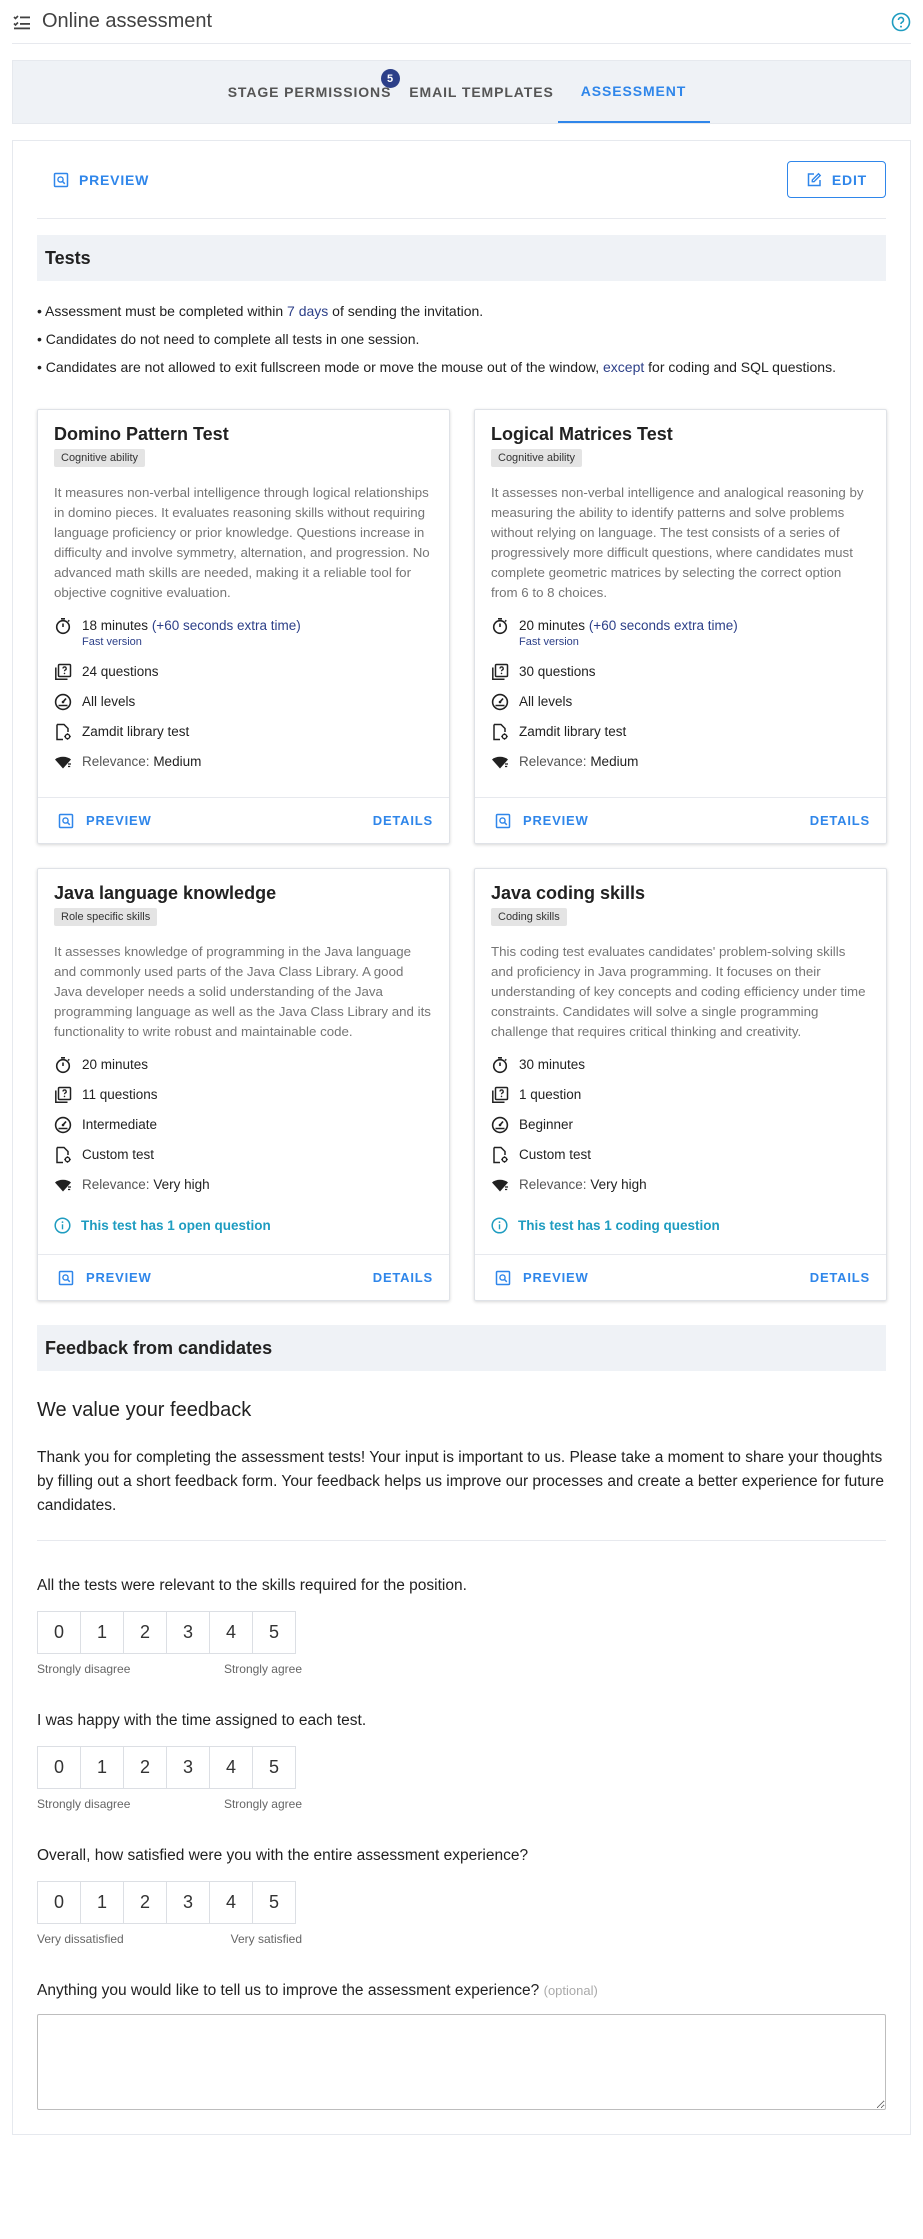 This screenshot has width=923, height=2239. Describe the element at coordinates (115, 625) in the screenshot. I see `duration-value: 18 minutes` at that location.